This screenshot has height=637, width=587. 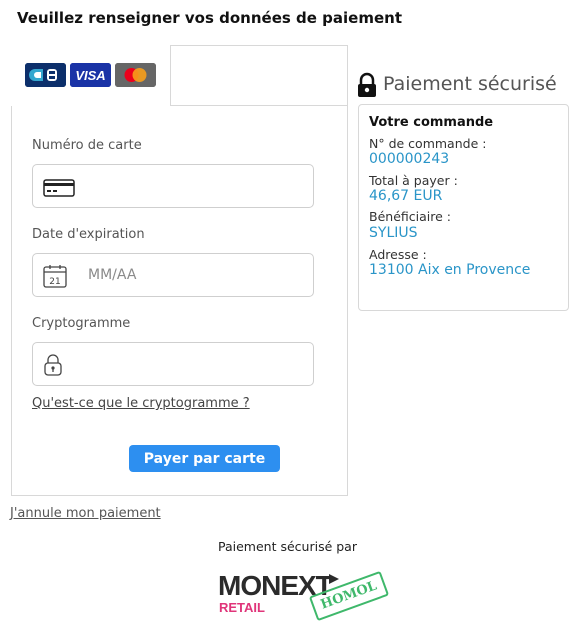 I want to click on padlock-icon, so click(x=53, y=367).